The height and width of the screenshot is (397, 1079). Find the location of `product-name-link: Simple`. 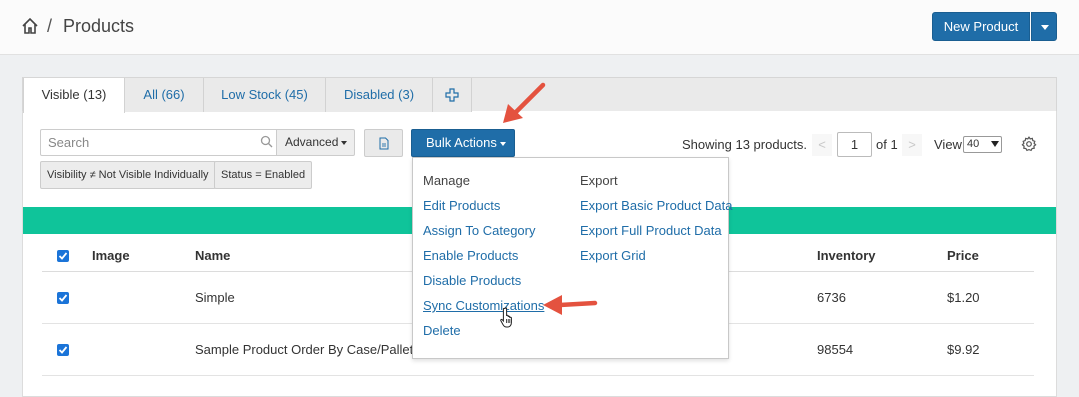

product-name-link: Simple is located at coordinates (215, 297).